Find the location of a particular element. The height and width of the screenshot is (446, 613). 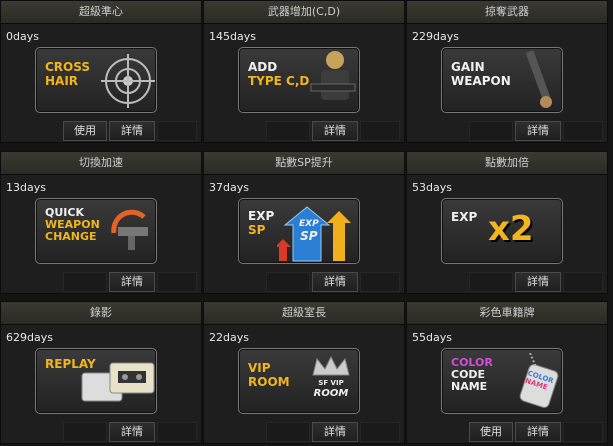

item-card-exp-sp: 點數SP提升 37days EXP SP EXP SP 詳情 is located at coordinates (304, 222).